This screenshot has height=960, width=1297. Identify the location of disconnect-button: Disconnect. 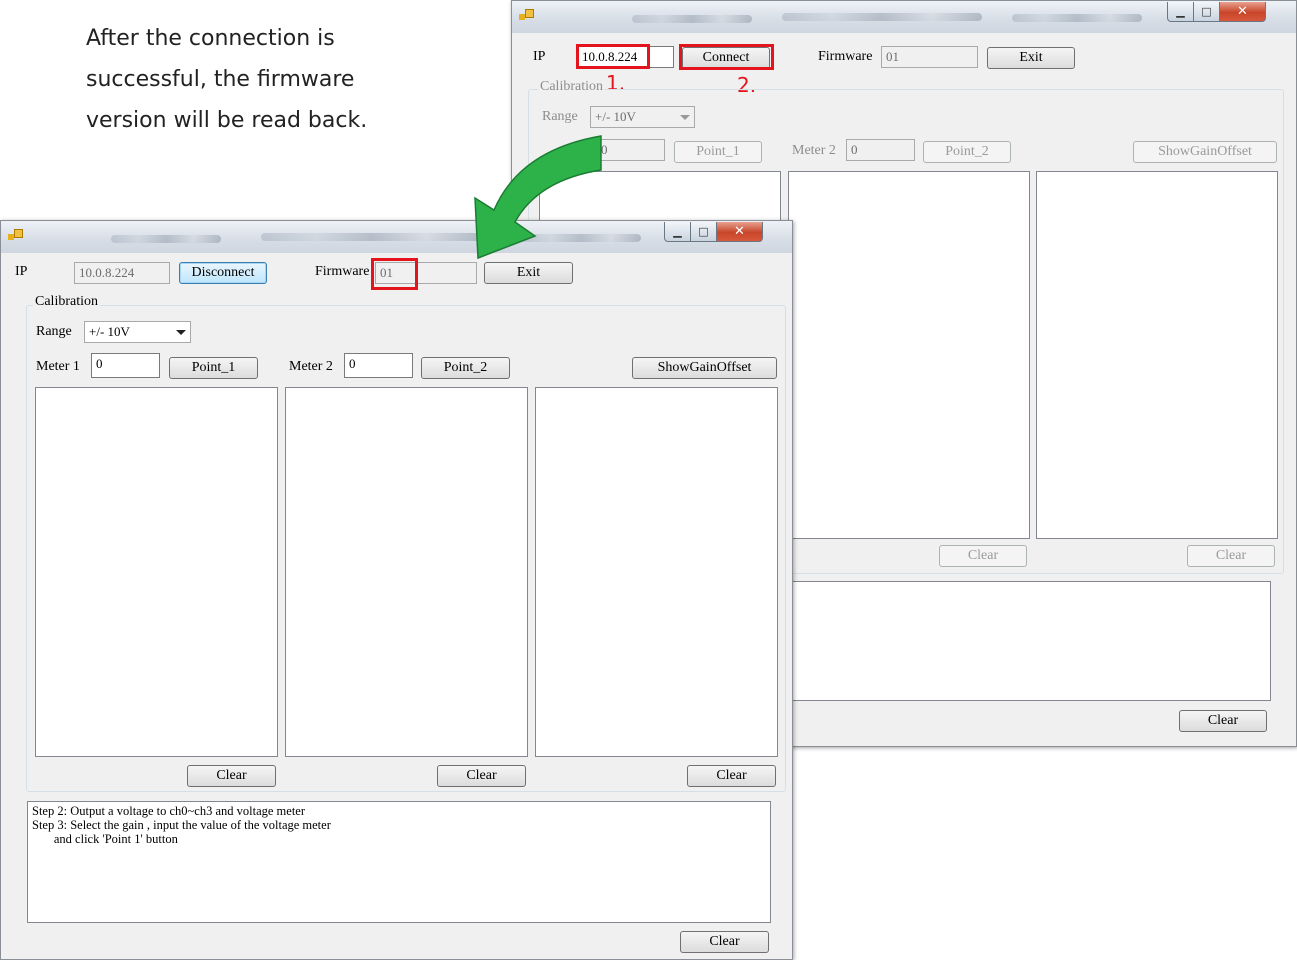
(223, 273).